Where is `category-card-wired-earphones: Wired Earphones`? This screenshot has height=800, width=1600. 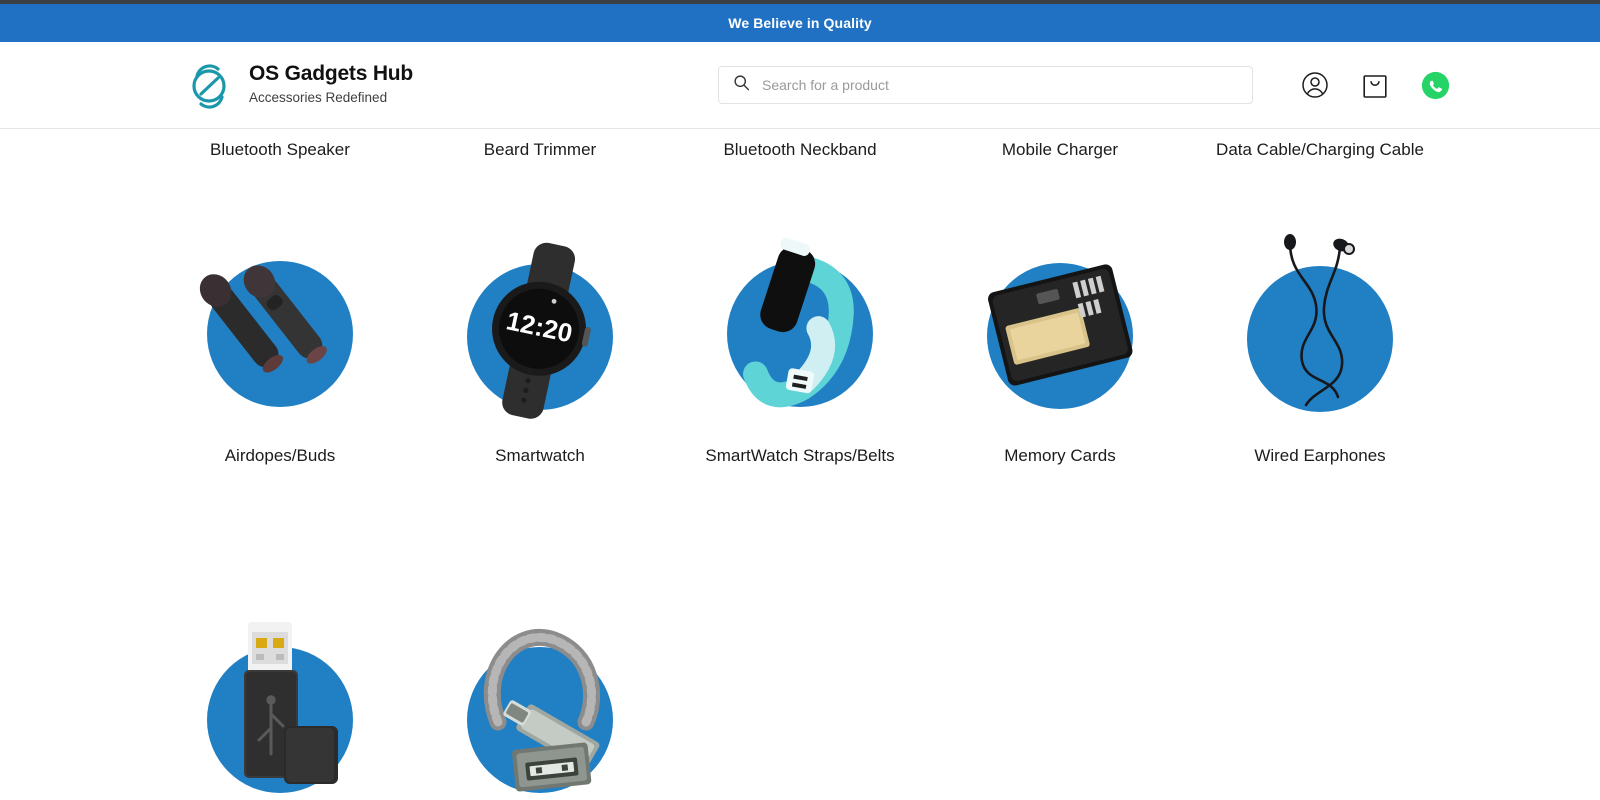
category-card-wired-earphones: Wired Earphones is located at coordinates (1320, 379).